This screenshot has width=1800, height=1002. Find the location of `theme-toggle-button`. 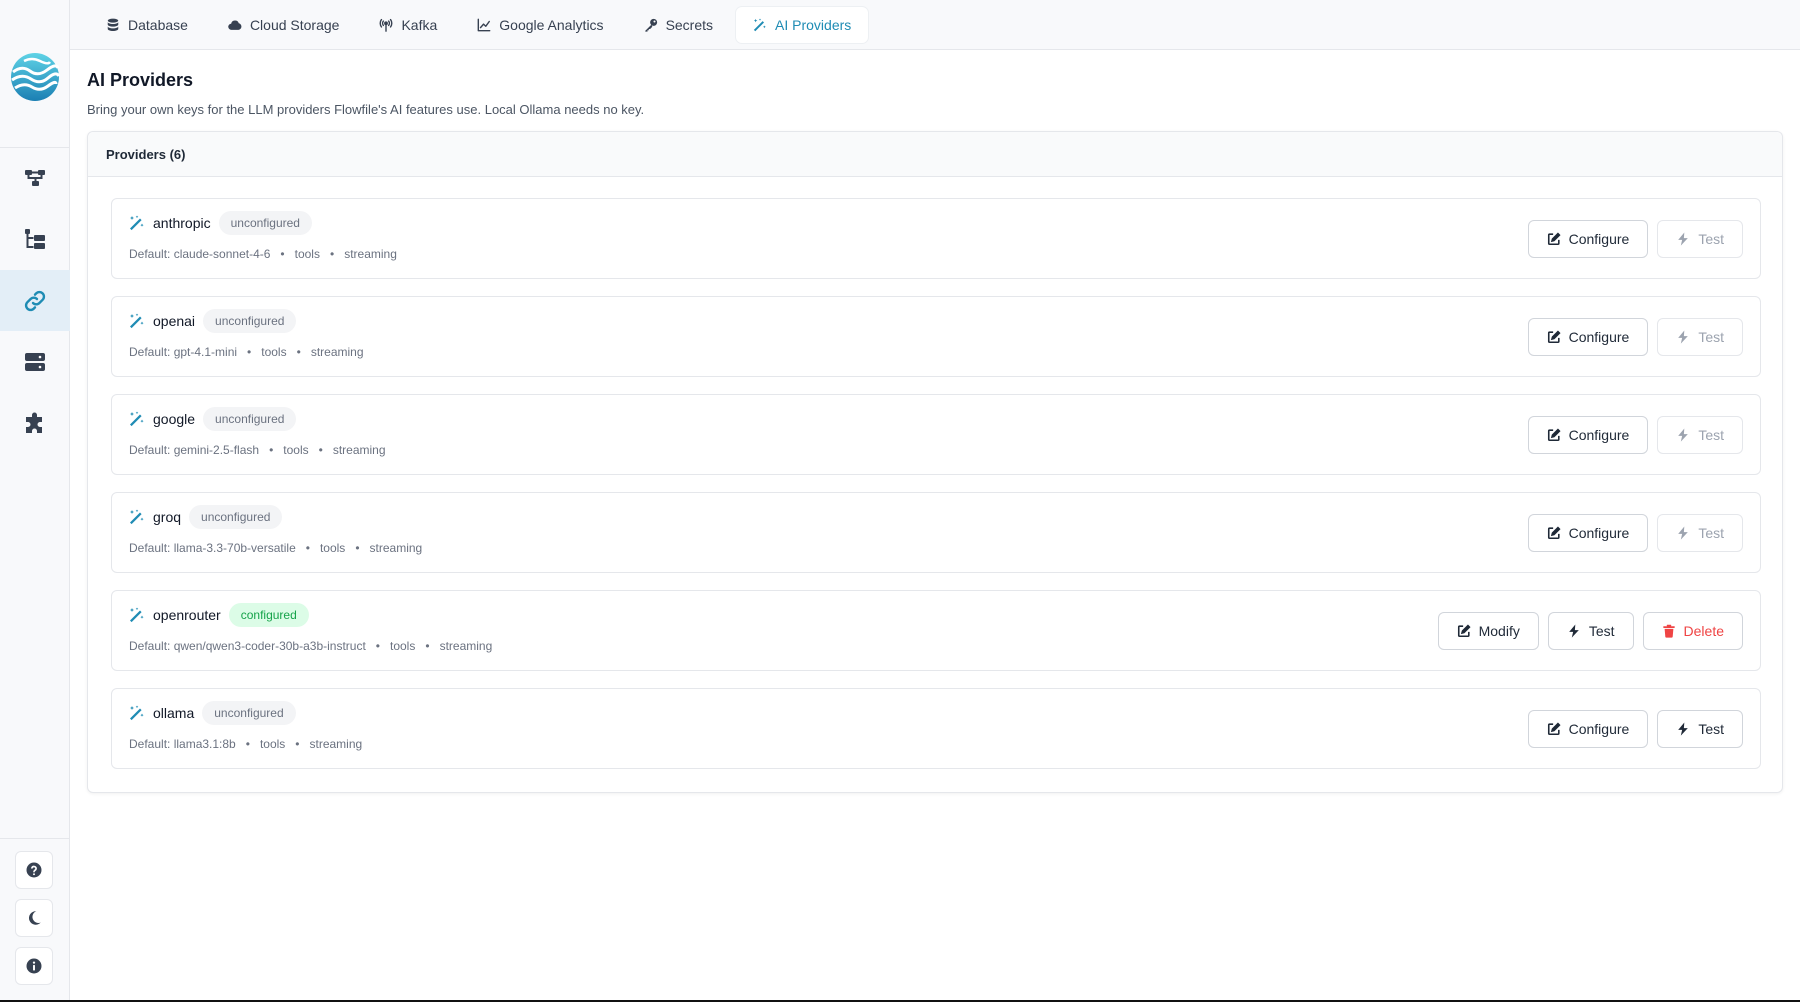

theme-toggle-button is located at coordinates (34, 918).